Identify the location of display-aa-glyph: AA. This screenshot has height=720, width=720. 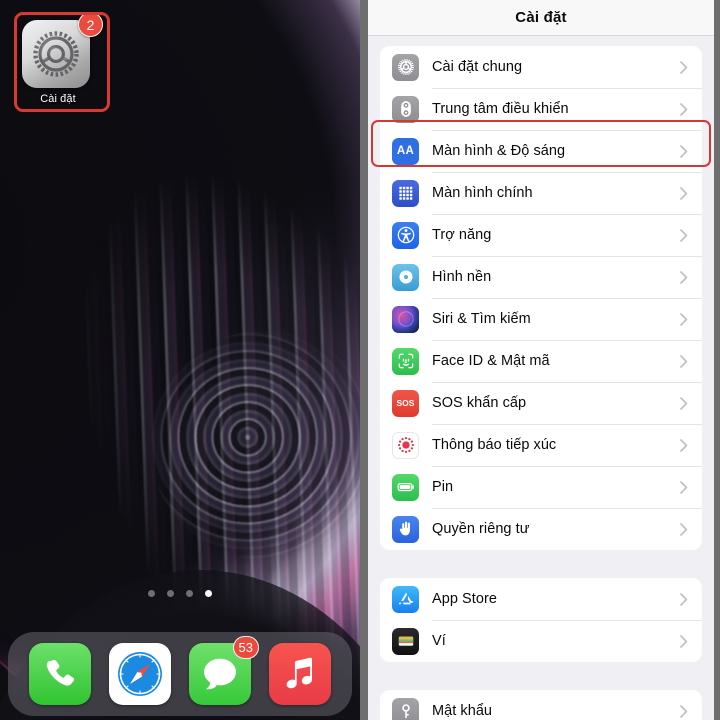
(405, 151).